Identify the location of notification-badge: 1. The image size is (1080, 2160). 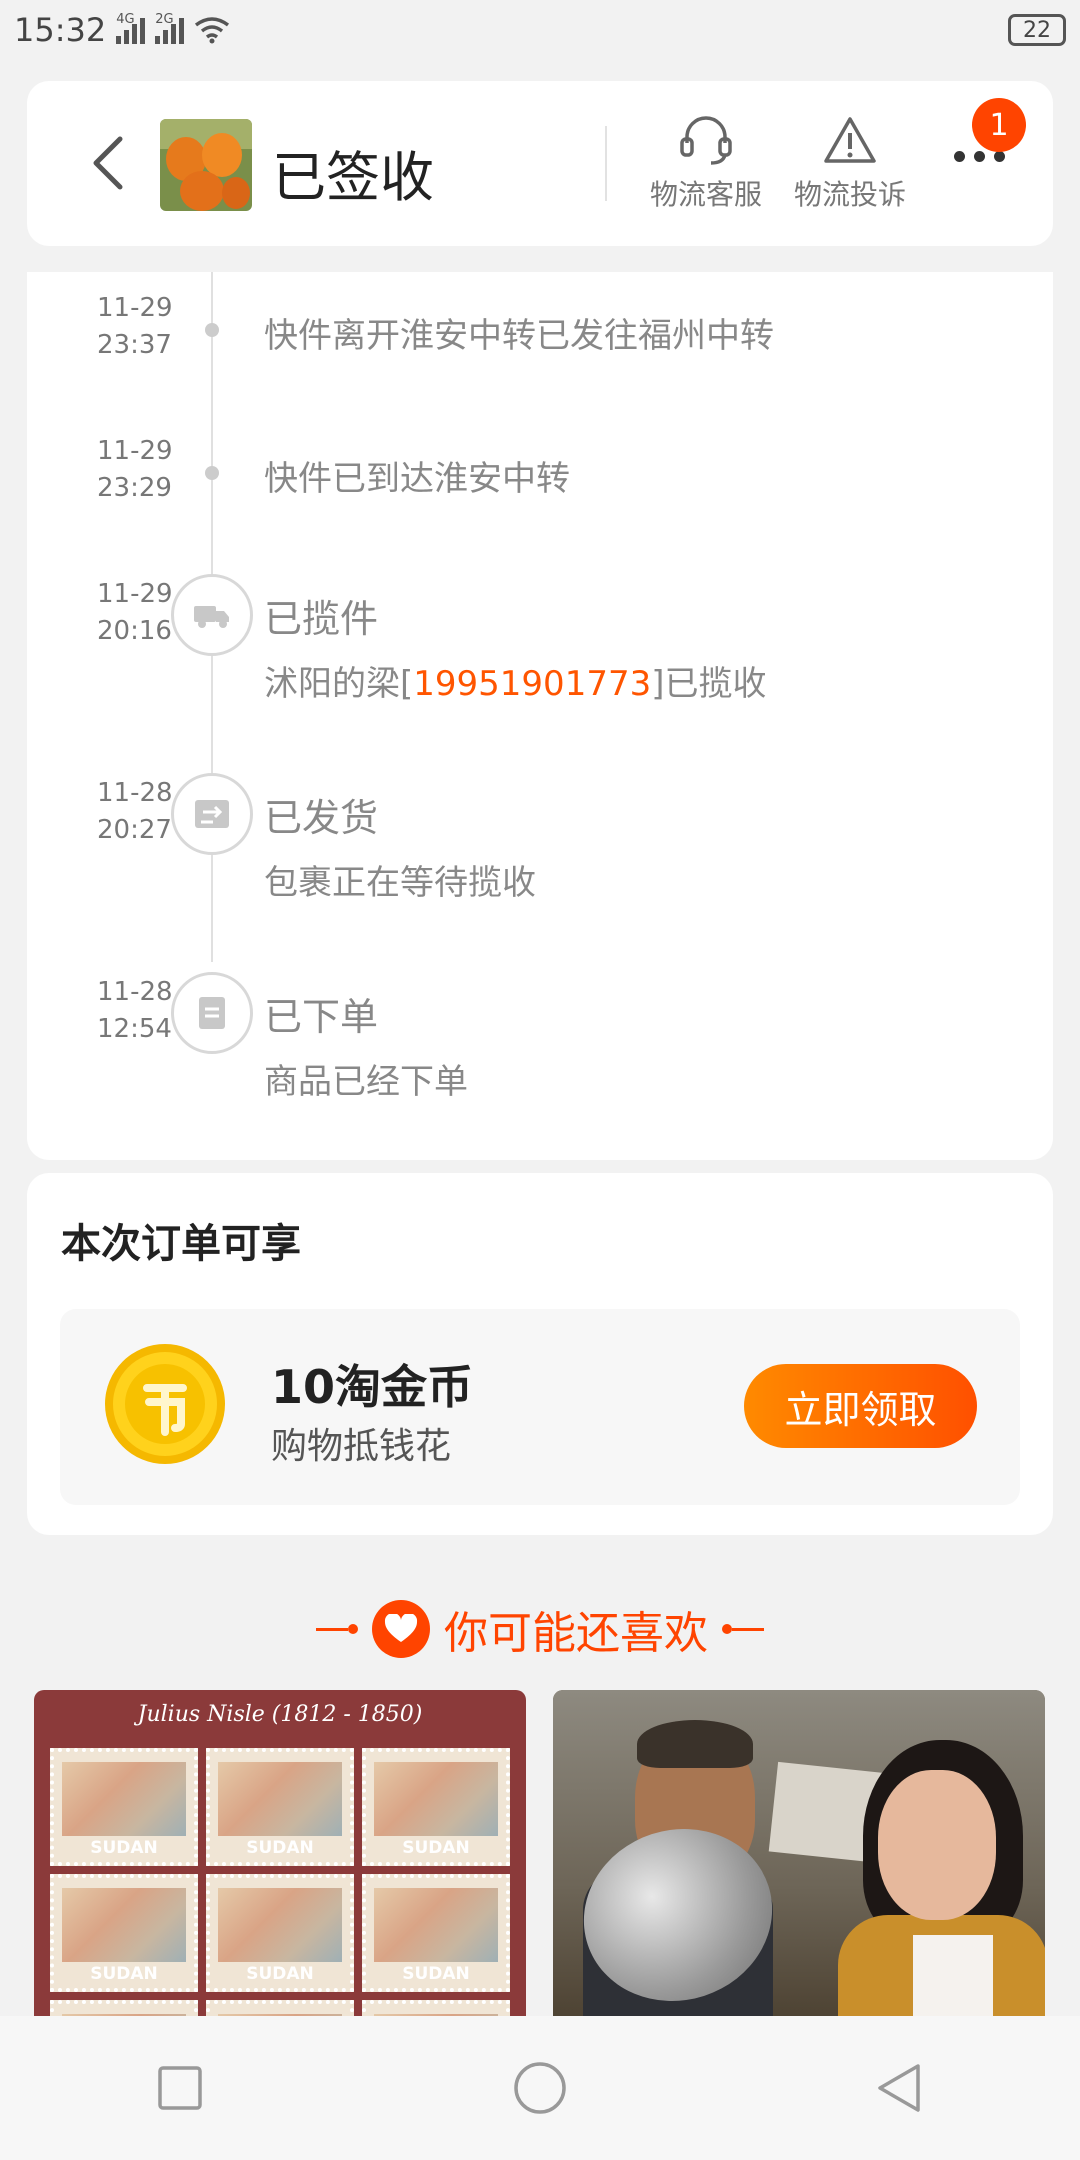
(999, 125).